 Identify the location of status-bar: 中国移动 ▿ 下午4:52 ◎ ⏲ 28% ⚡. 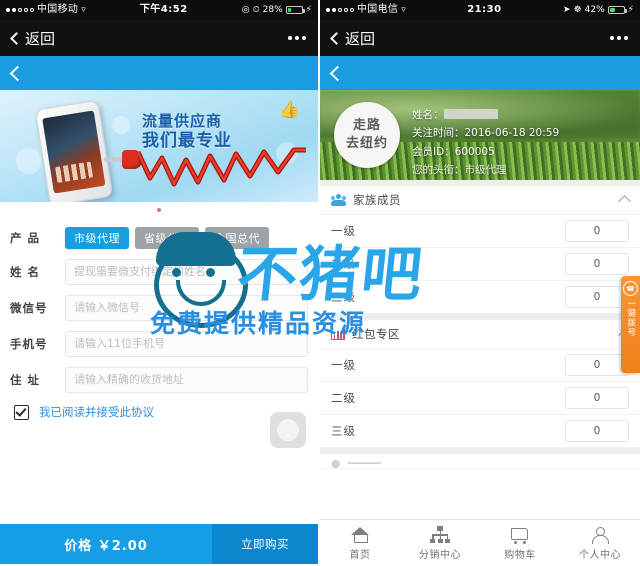
(159, 10).